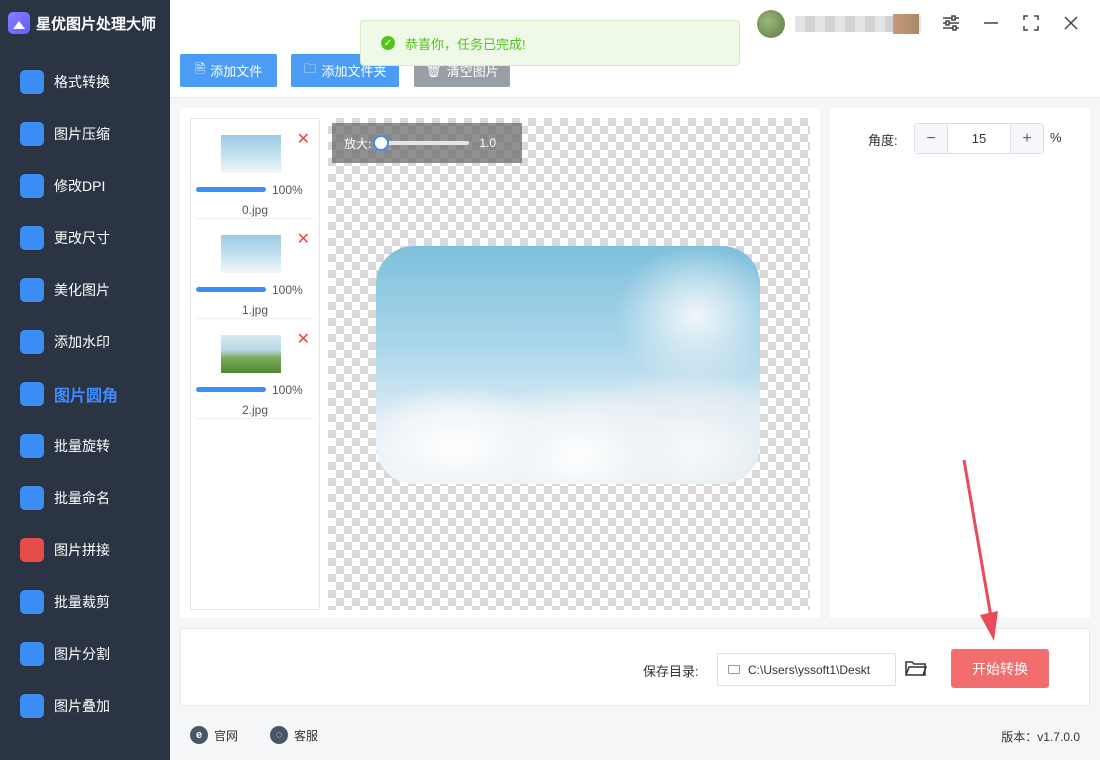 The height and width of the screenshot is (760, 1100). Describe the element at coordinates (82, 82) in the screenshot. I see `sidebar-item-label: 格式转换` at that location.